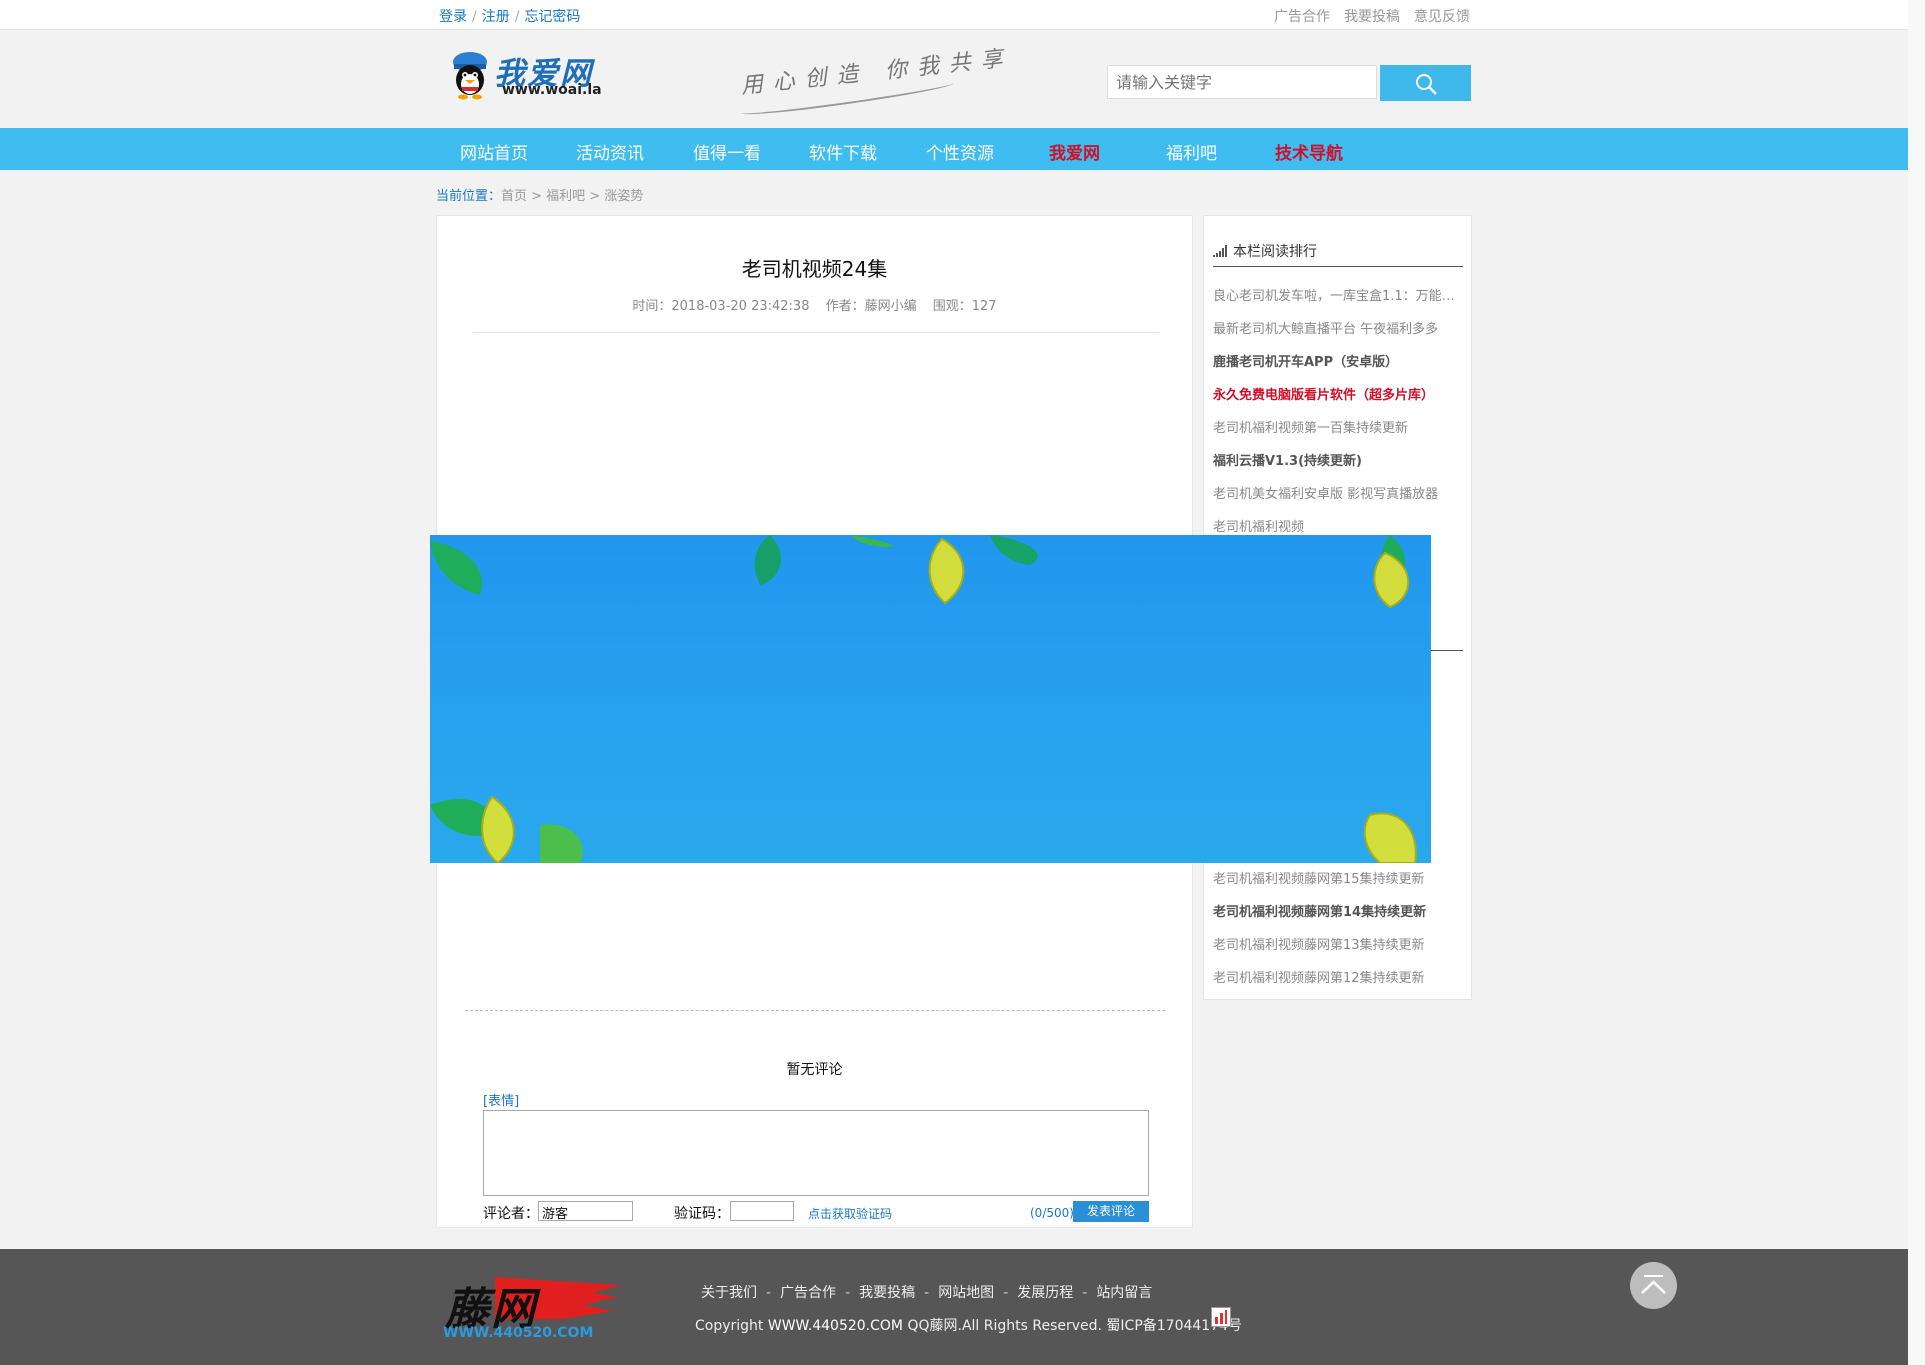 This screenshot has width=1925, height=1365. I want to click on top-right-links: 广告合作 我要投稿 意见反馈, so click(1365, 16).